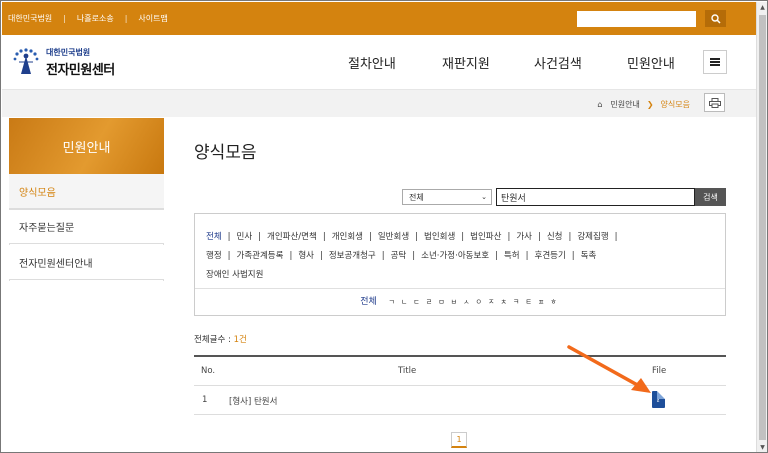 This screenshot has height=453, width=768. I want to click on category-item: 특허, so click(512, 256).